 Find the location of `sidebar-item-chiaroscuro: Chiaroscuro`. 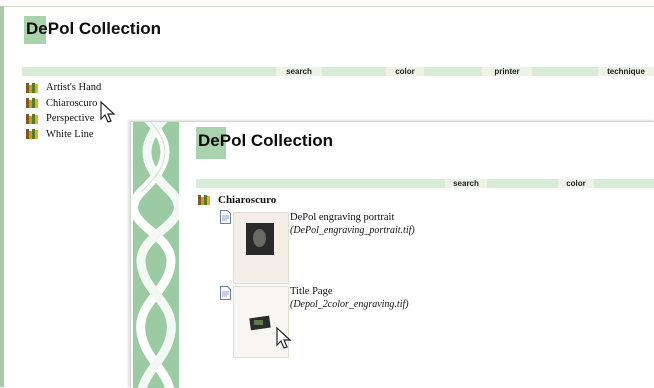

sidebar-item-chiaroscuro: Chiaroscuro is located at coordinates (63, 104).